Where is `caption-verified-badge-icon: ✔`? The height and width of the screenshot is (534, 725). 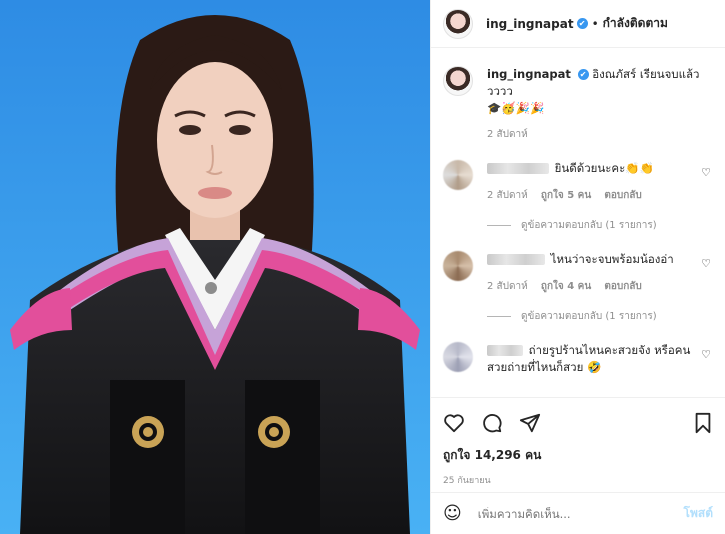
caption-verified-badge-icon: ✔ is located at coordinates (583, 74).